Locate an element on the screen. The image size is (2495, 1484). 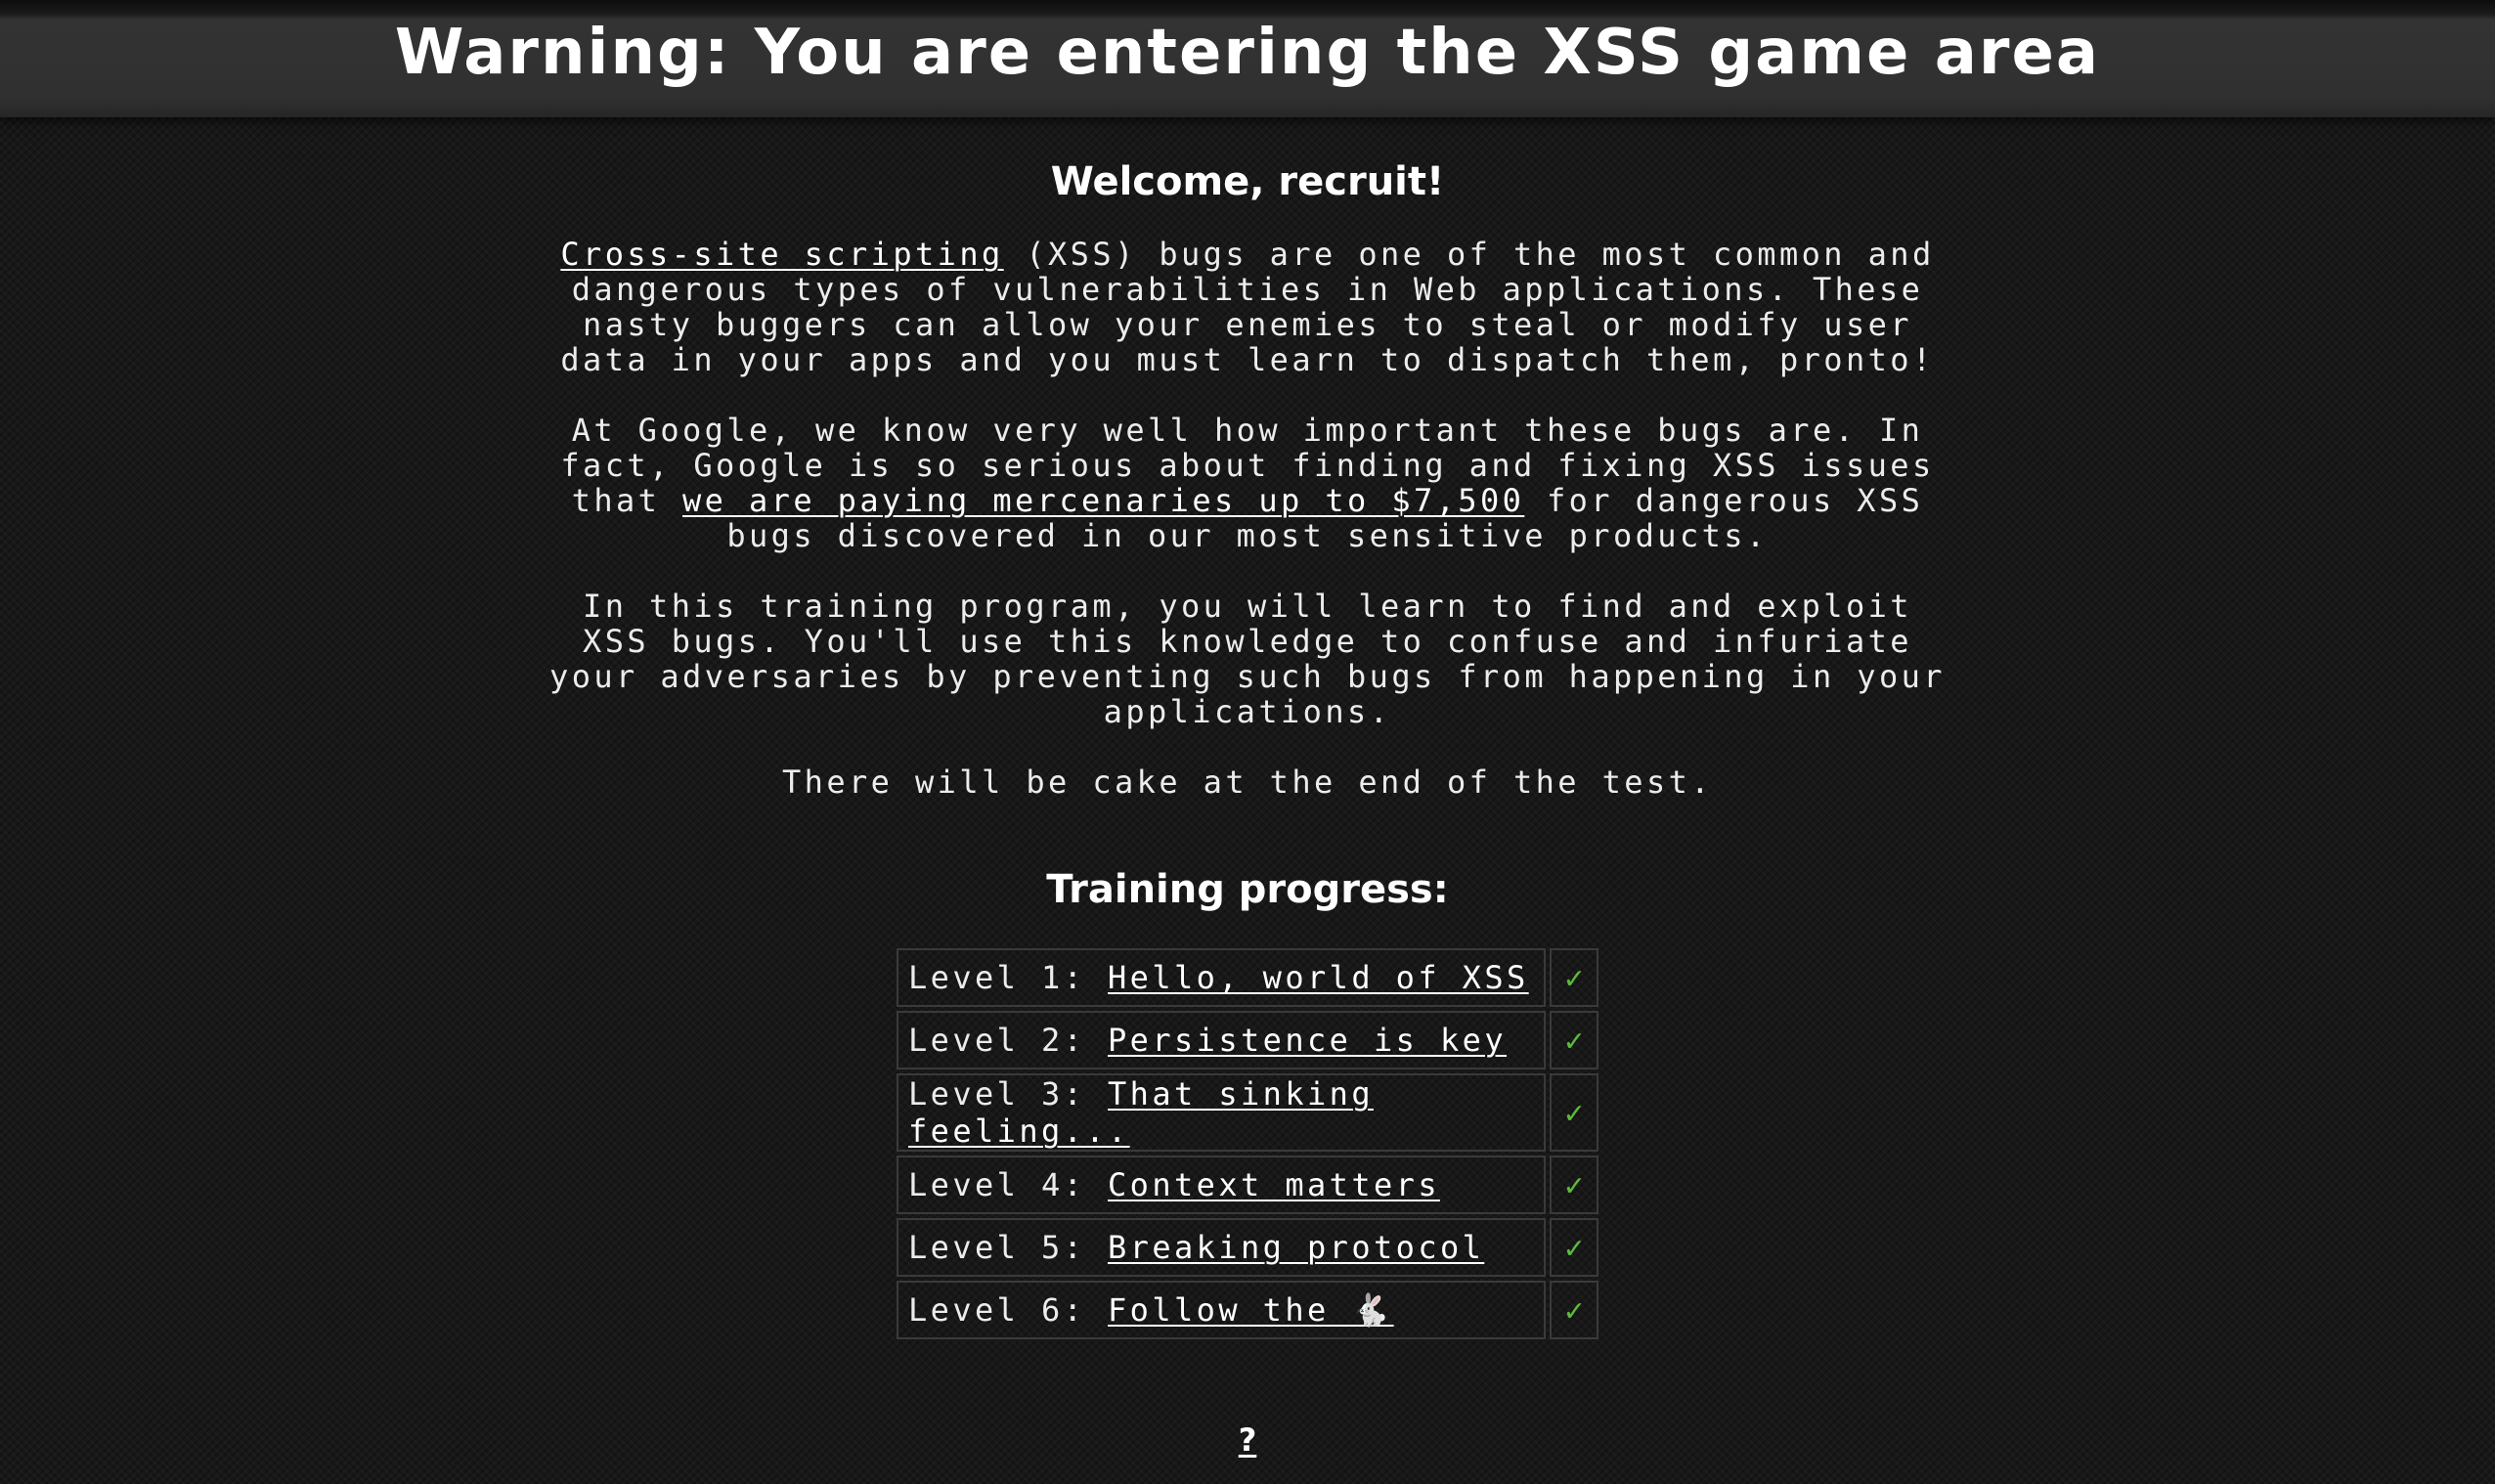
level-cell: Level 6: Follow the 🐇 is located at coordinates (1221, 1310).